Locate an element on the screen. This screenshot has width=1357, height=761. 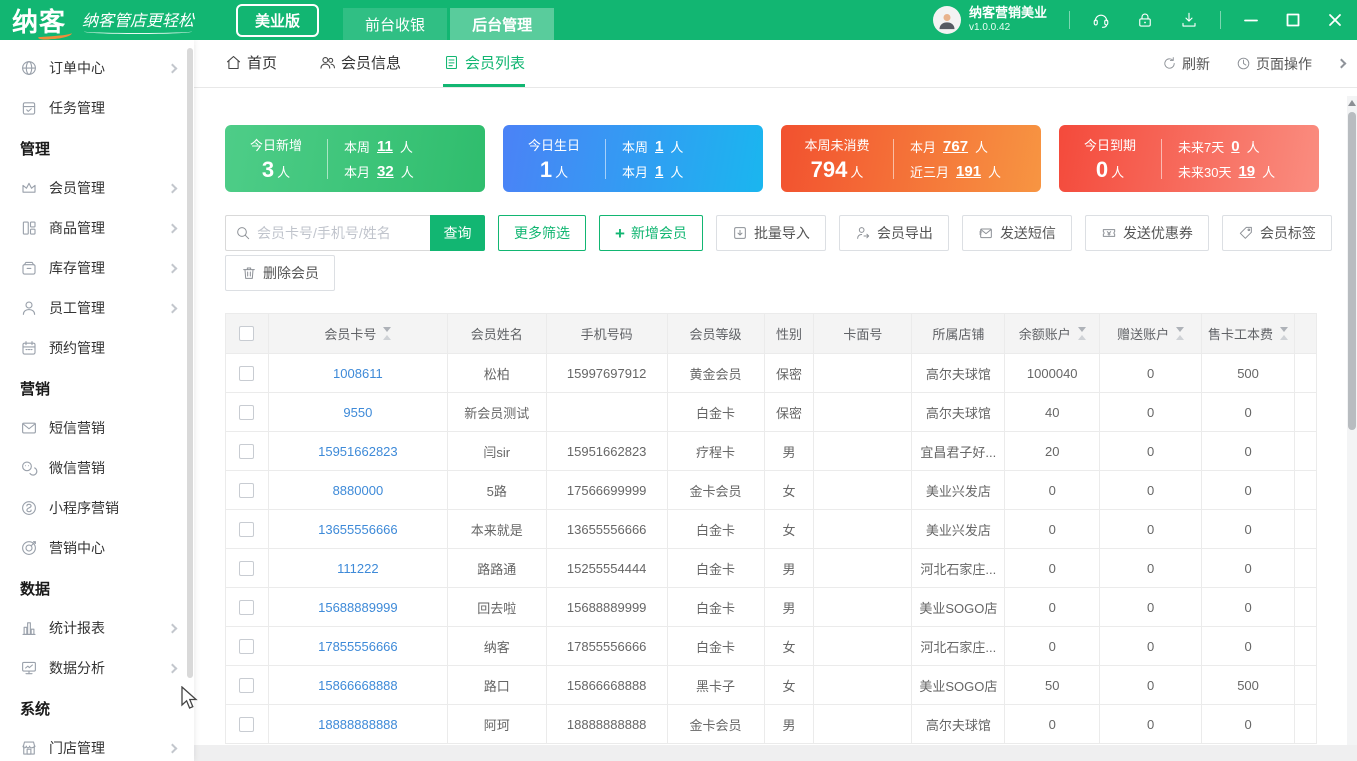
card-sub-value: 11 is located at coordinates (385, 146).